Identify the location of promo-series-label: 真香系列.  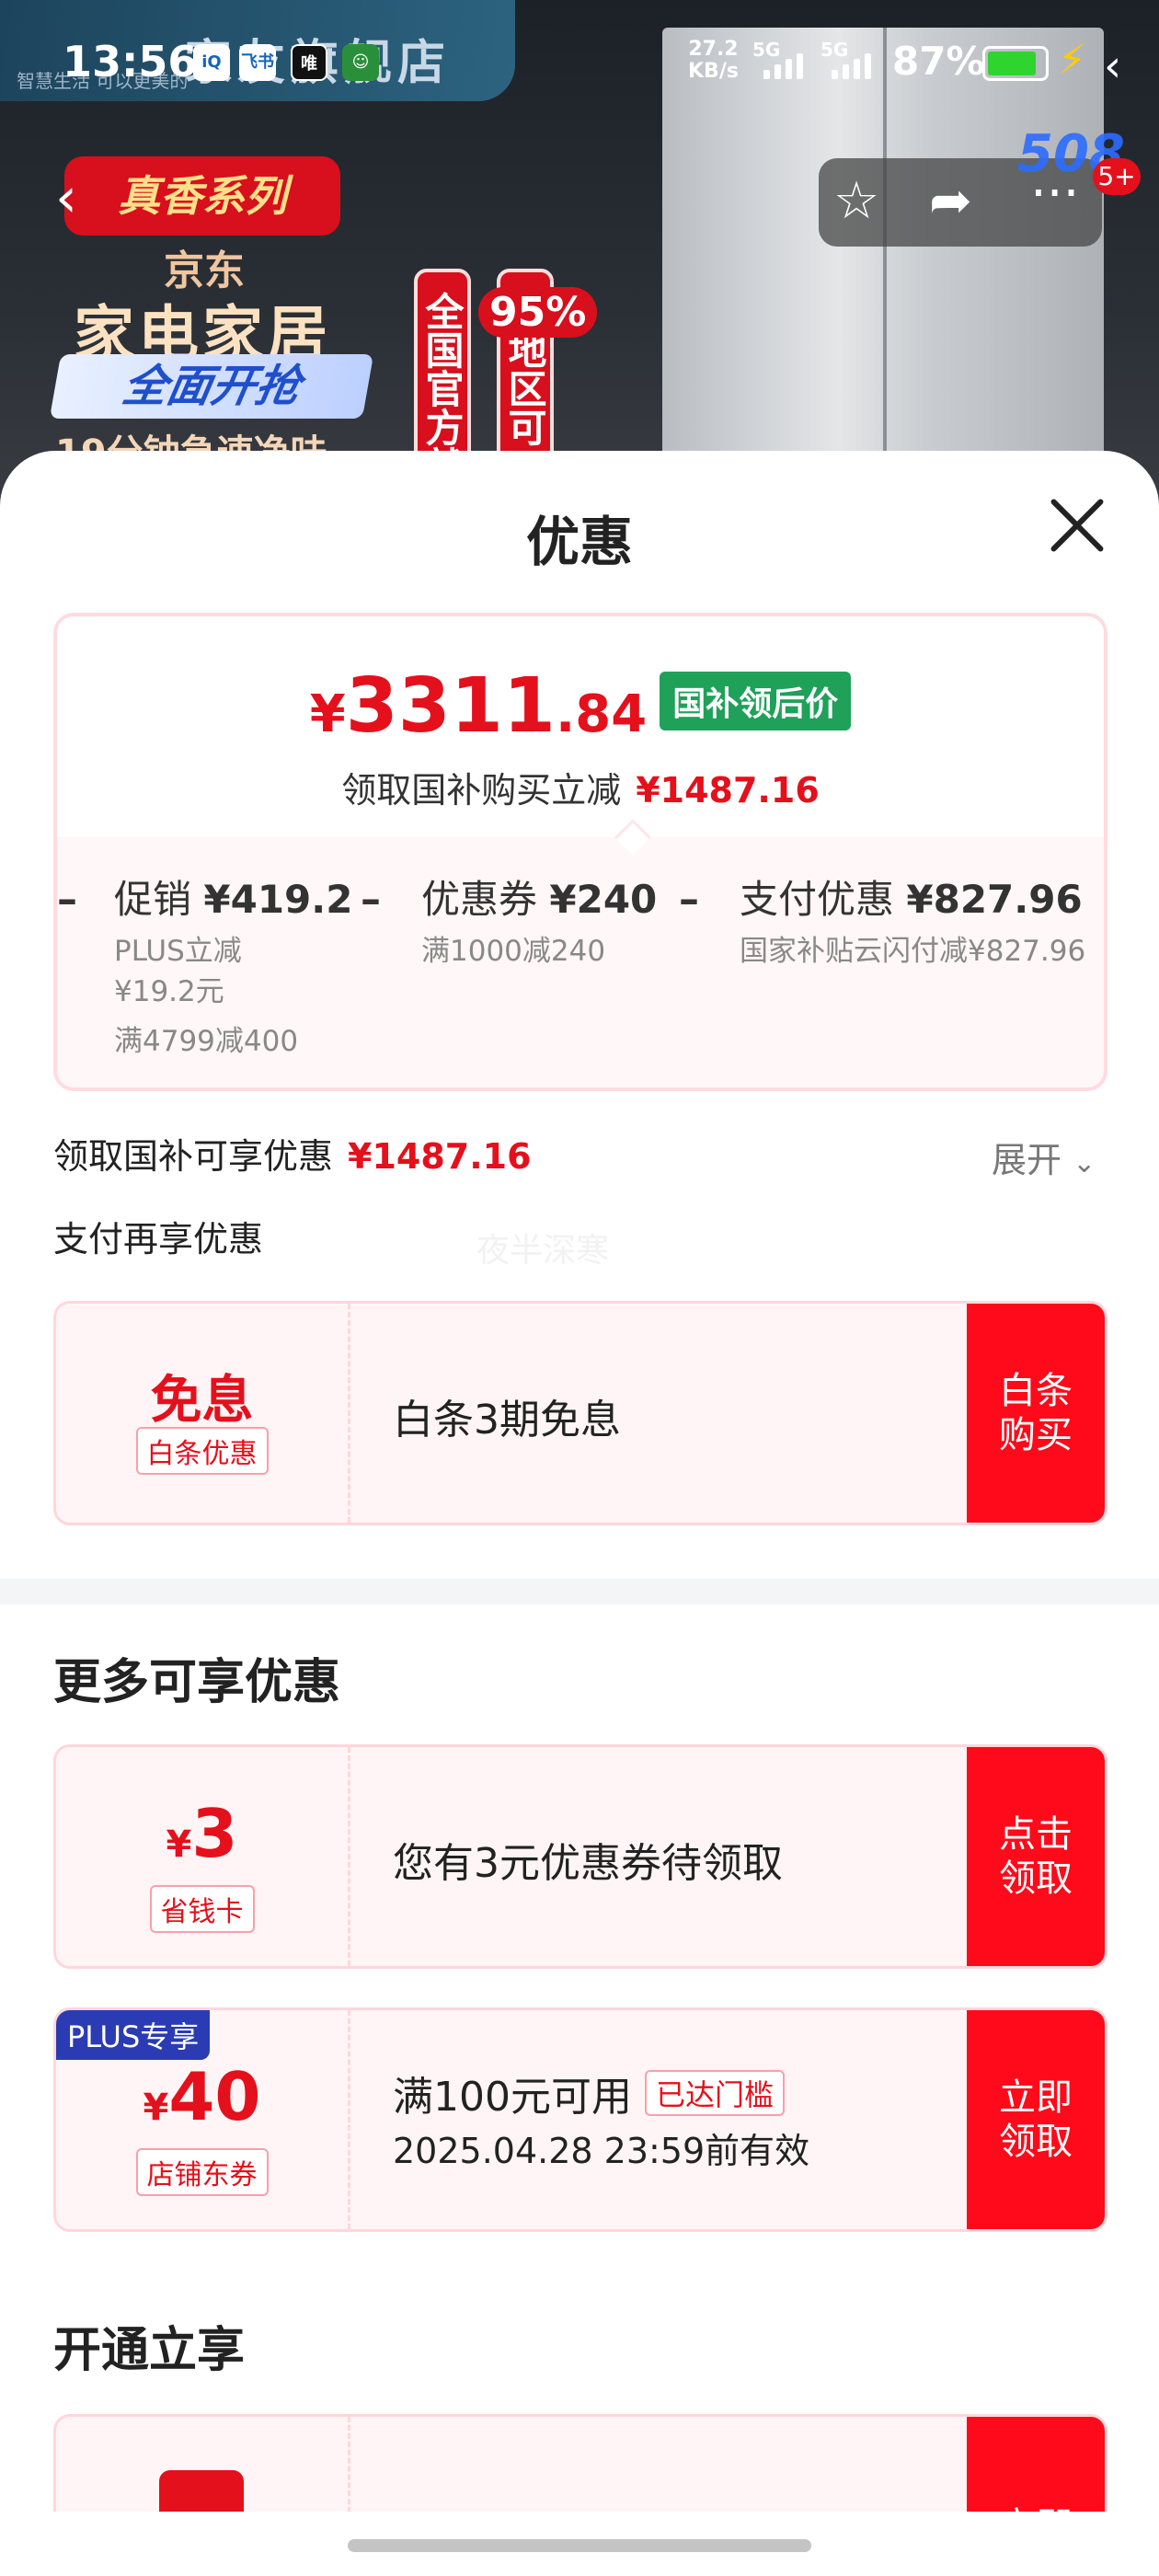
(202, 196).